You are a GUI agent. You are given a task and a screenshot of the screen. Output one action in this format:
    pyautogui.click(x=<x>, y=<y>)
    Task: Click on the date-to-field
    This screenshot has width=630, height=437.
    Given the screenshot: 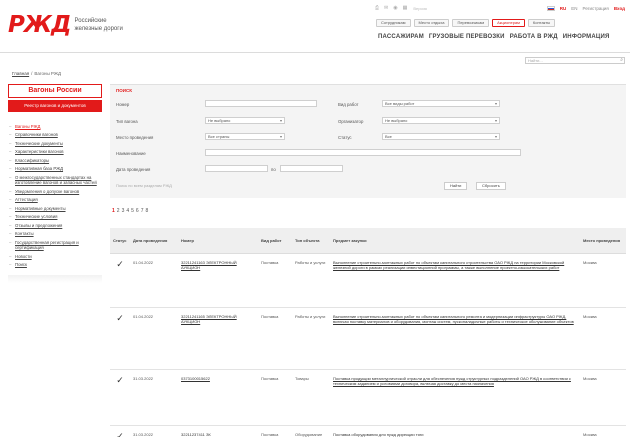 What is the action you would take?
    pyautogui.click(x=311, y=168)
    